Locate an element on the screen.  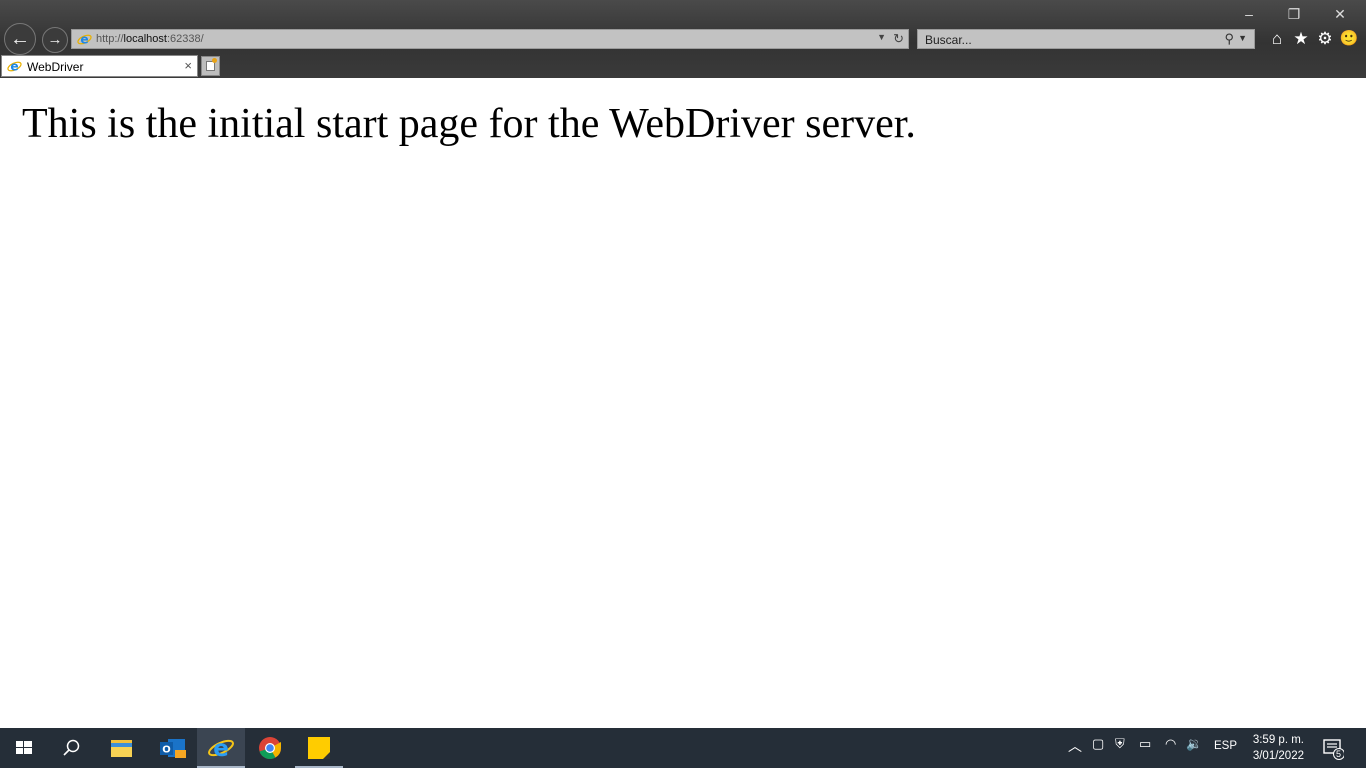
battery-icon: ▭ is located at coordinates (1145, 744).